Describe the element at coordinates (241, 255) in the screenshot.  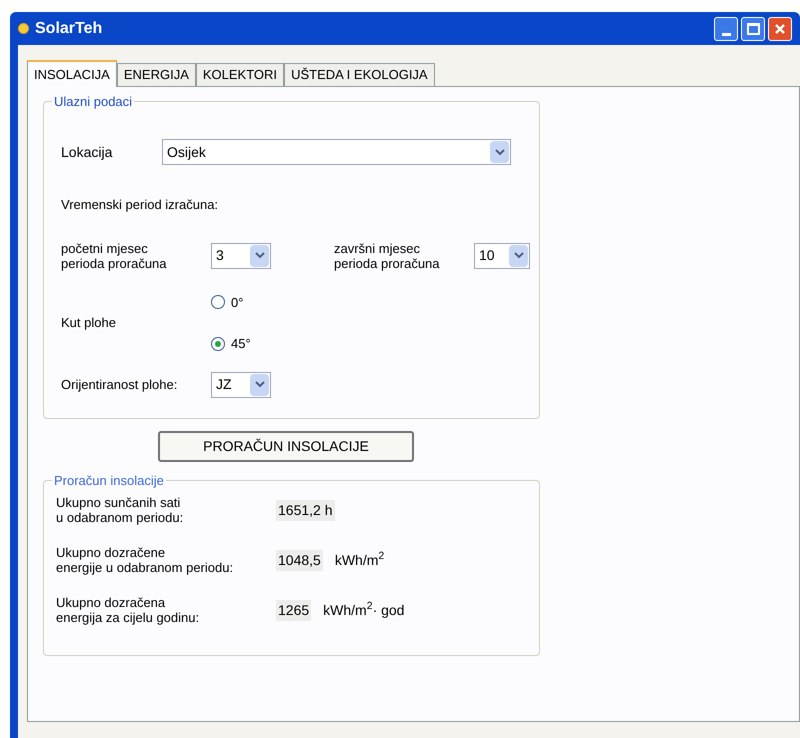
I see `start-month-dropdown: 3` at that location.